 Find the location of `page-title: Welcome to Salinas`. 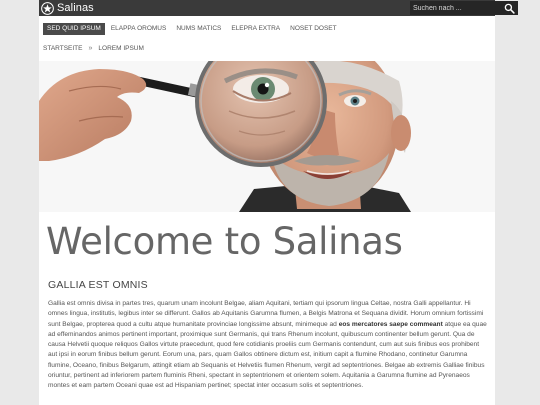

page-title: Welcome to Salinas is located at coordinates (224, 241).